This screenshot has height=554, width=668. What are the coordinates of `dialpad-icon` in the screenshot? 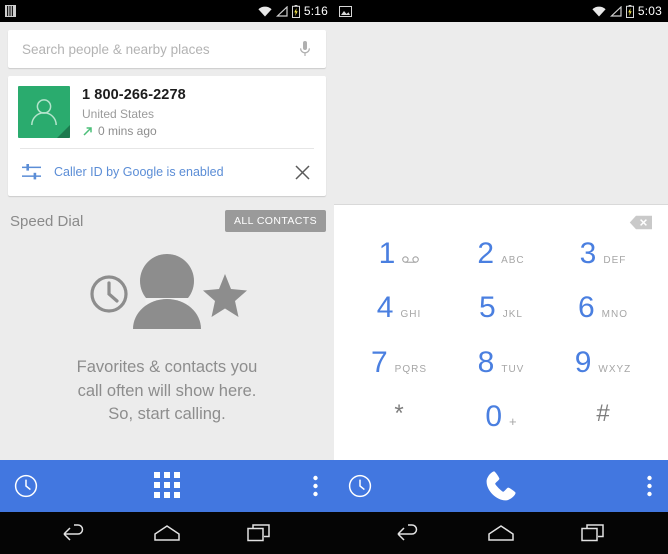 It's located at (167, 486).